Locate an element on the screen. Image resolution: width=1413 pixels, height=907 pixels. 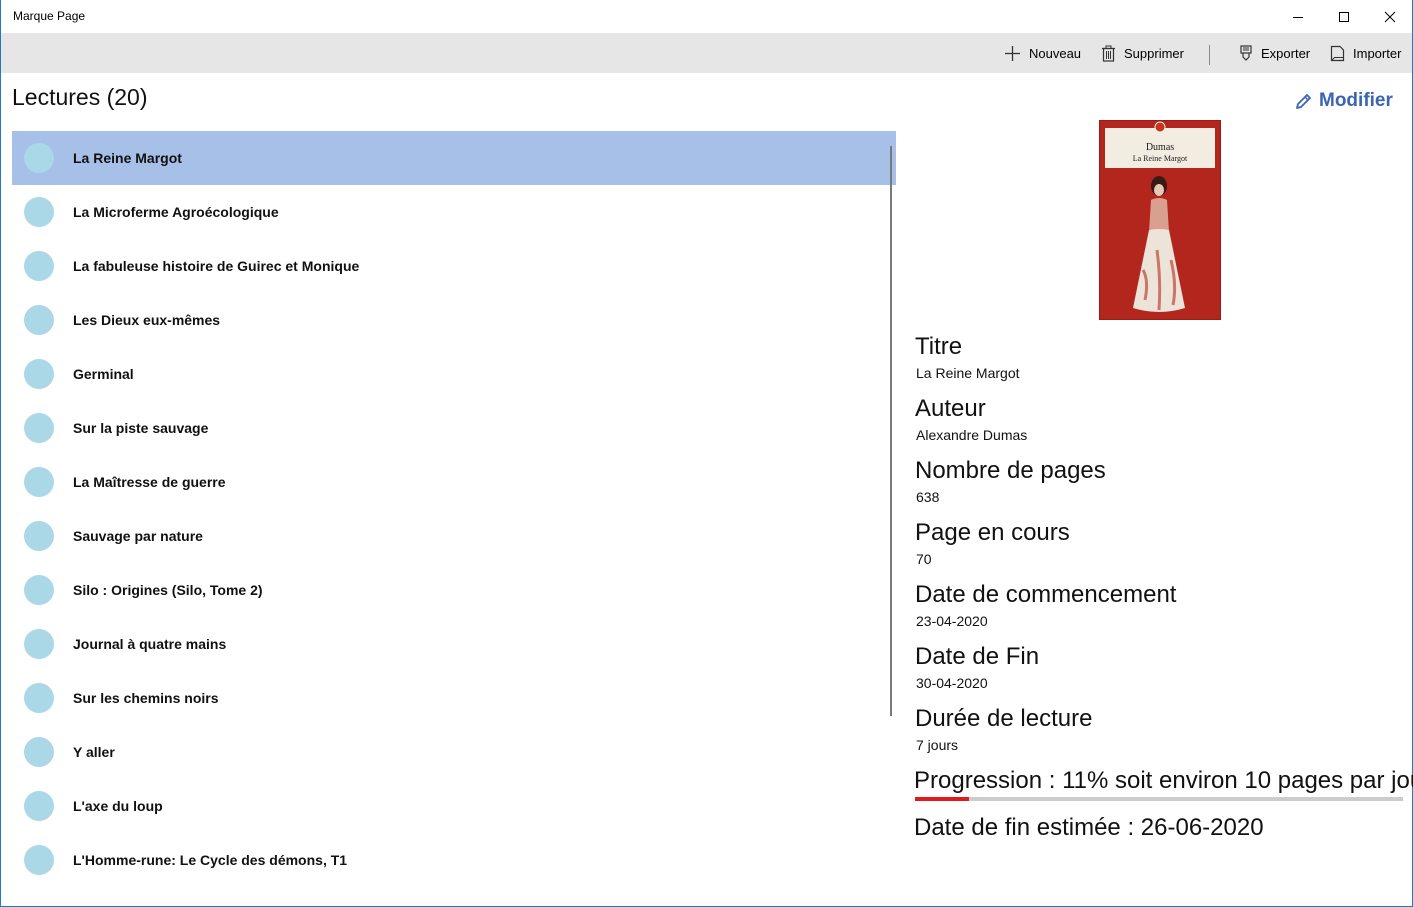
duration-value: 7 jours is located at coordinates (937, 745).